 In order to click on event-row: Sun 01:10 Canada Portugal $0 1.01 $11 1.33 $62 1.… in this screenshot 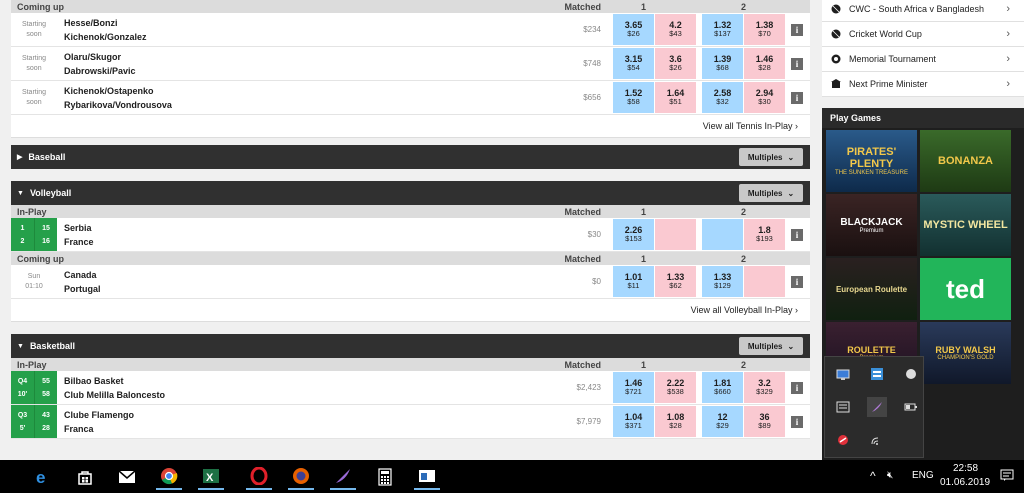, I will do `click(410, 282)`.